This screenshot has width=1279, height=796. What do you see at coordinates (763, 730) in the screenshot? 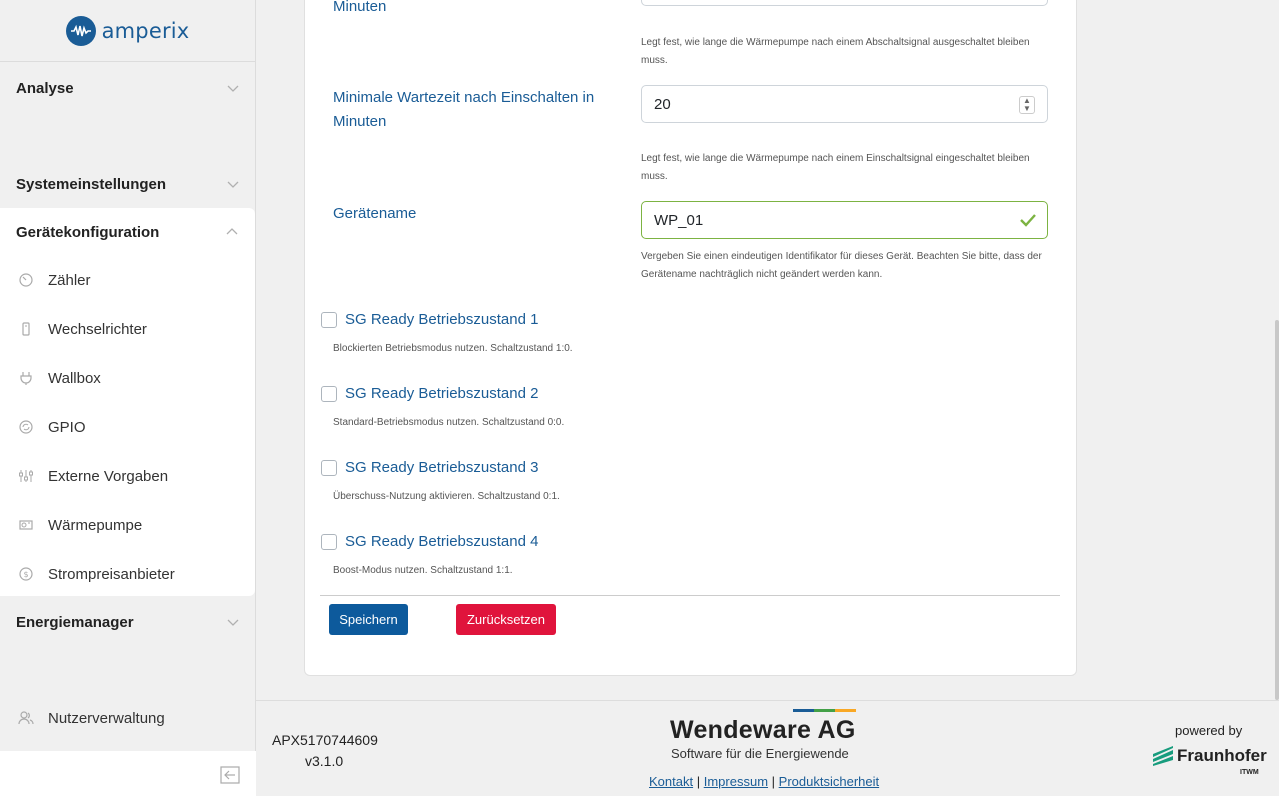
I see `company-name: Wendeware AG` at bounding box center [763, 730].